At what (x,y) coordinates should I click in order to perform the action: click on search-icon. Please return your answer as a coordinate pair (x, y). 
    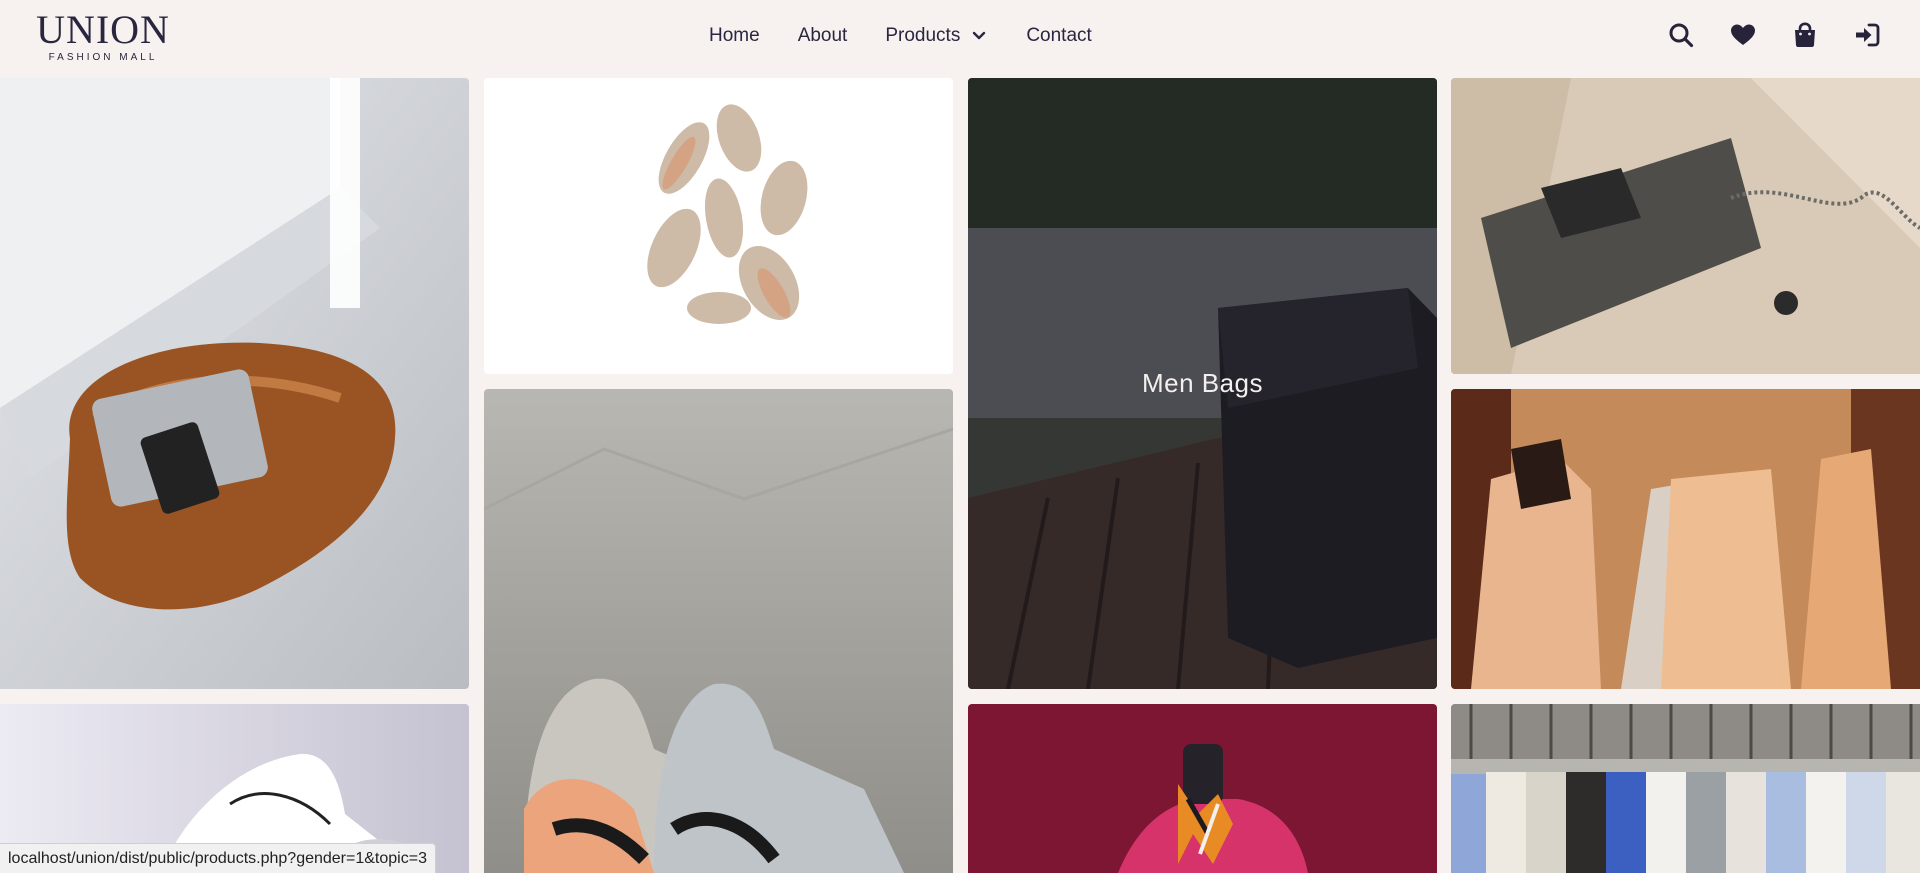
    Looking at the image, I should click on (1681, 35).